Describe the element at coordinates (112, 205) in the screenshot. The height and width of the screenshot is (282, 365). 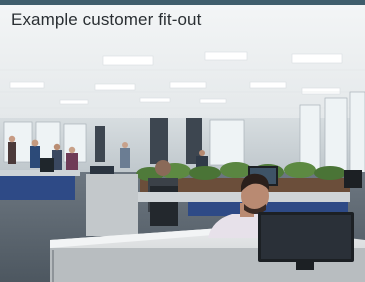
I see `partition` at that location.